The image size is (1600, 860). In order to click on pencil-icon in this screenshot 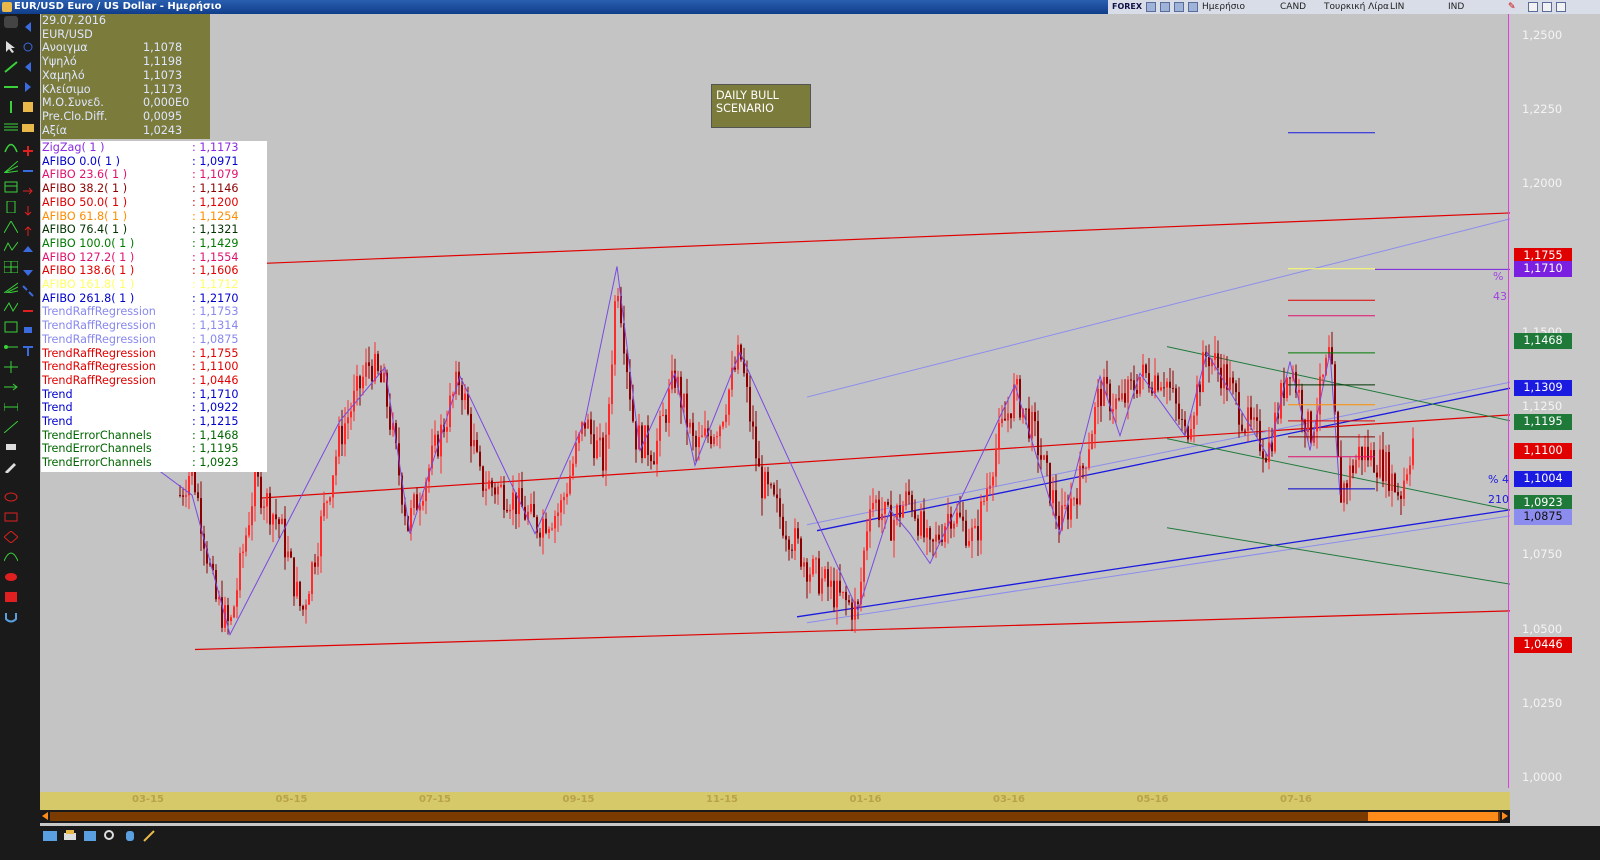, I will do `click(11, 466)`.